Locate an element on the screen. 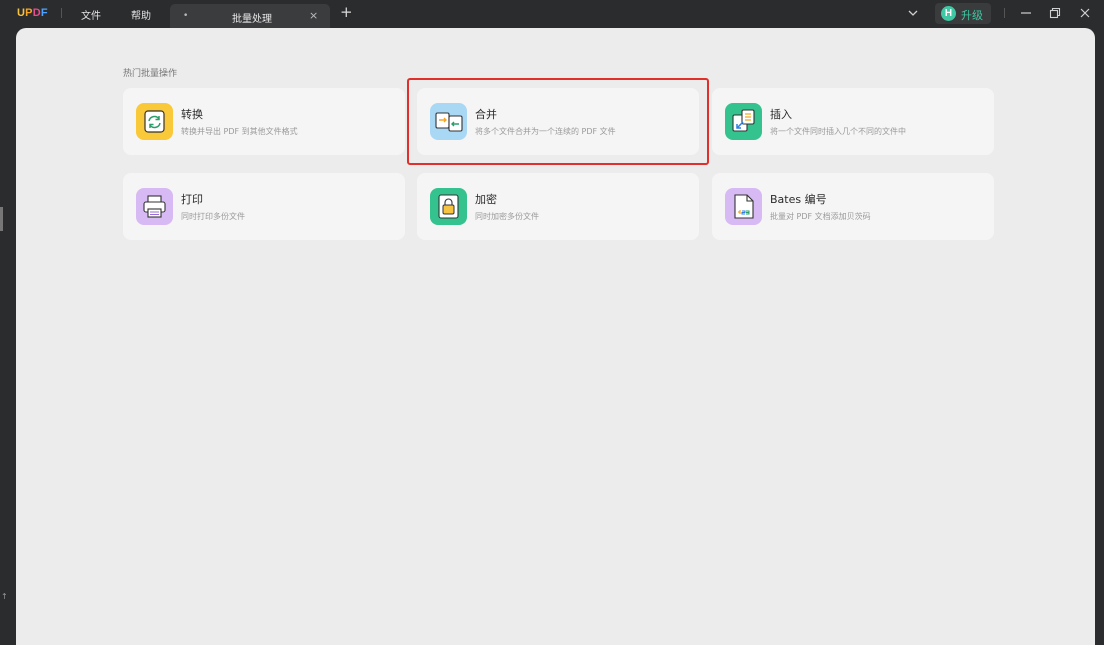 The width and height of the screenshot is (1104, 645). card-title: Bates 编号 is located at coordinates (798, 199).